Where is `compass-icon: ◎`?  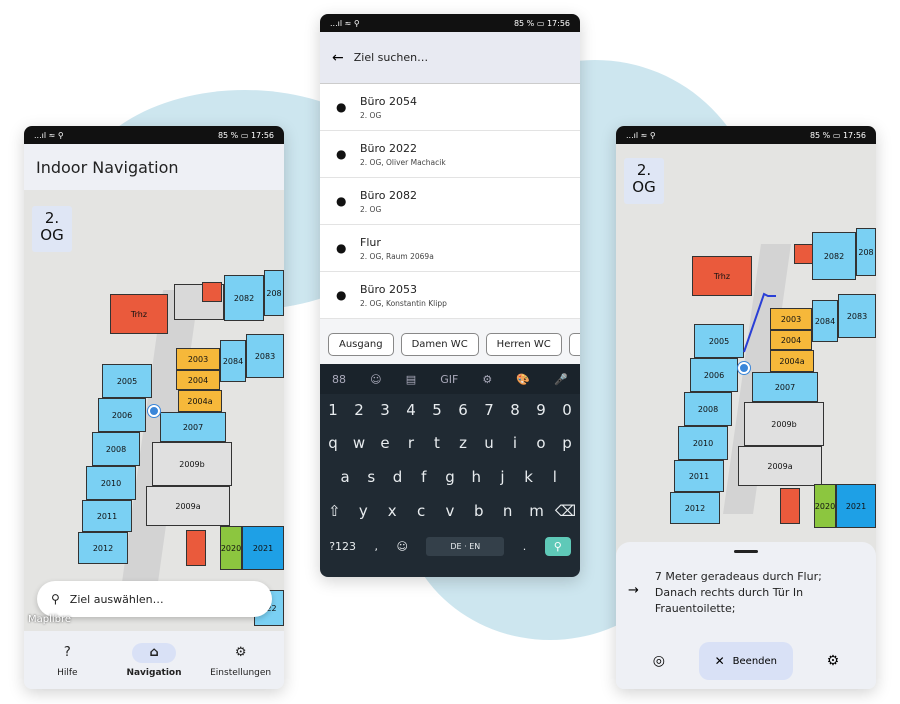 compass-icon: ◎ is located at coordinates (659, 661).